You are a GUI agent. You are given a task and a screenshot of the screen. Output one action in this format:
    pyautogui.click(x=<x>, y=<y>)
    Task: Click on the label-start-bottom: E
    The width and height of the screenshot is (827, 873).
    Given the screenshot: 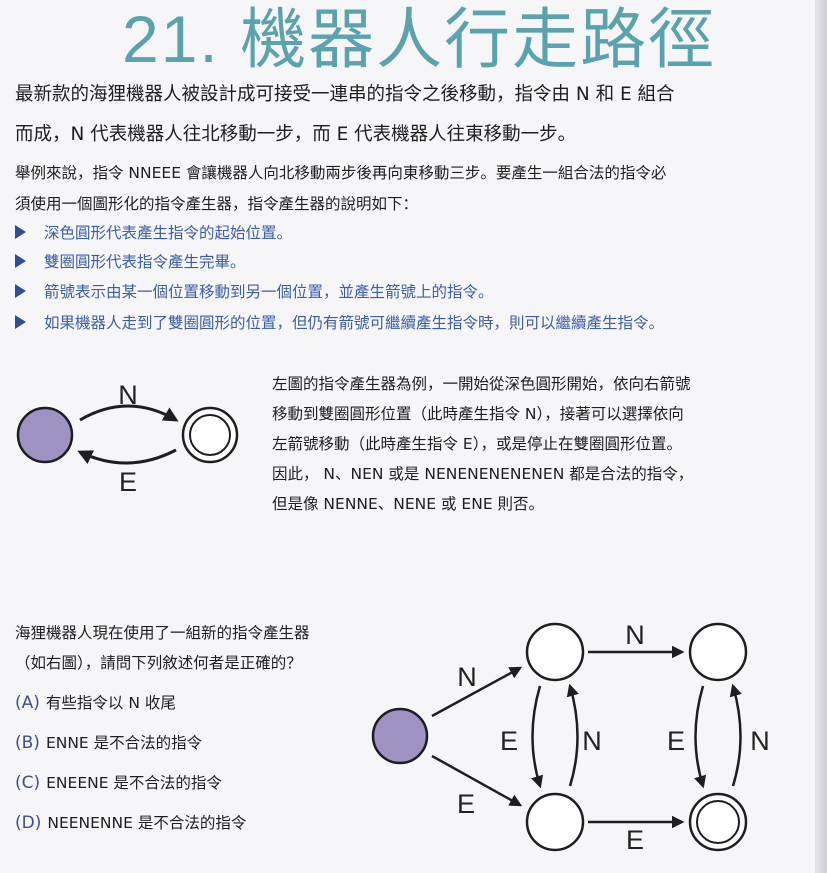 What is the action you would take?
    pyautogui.click(x=466, y=804)
    